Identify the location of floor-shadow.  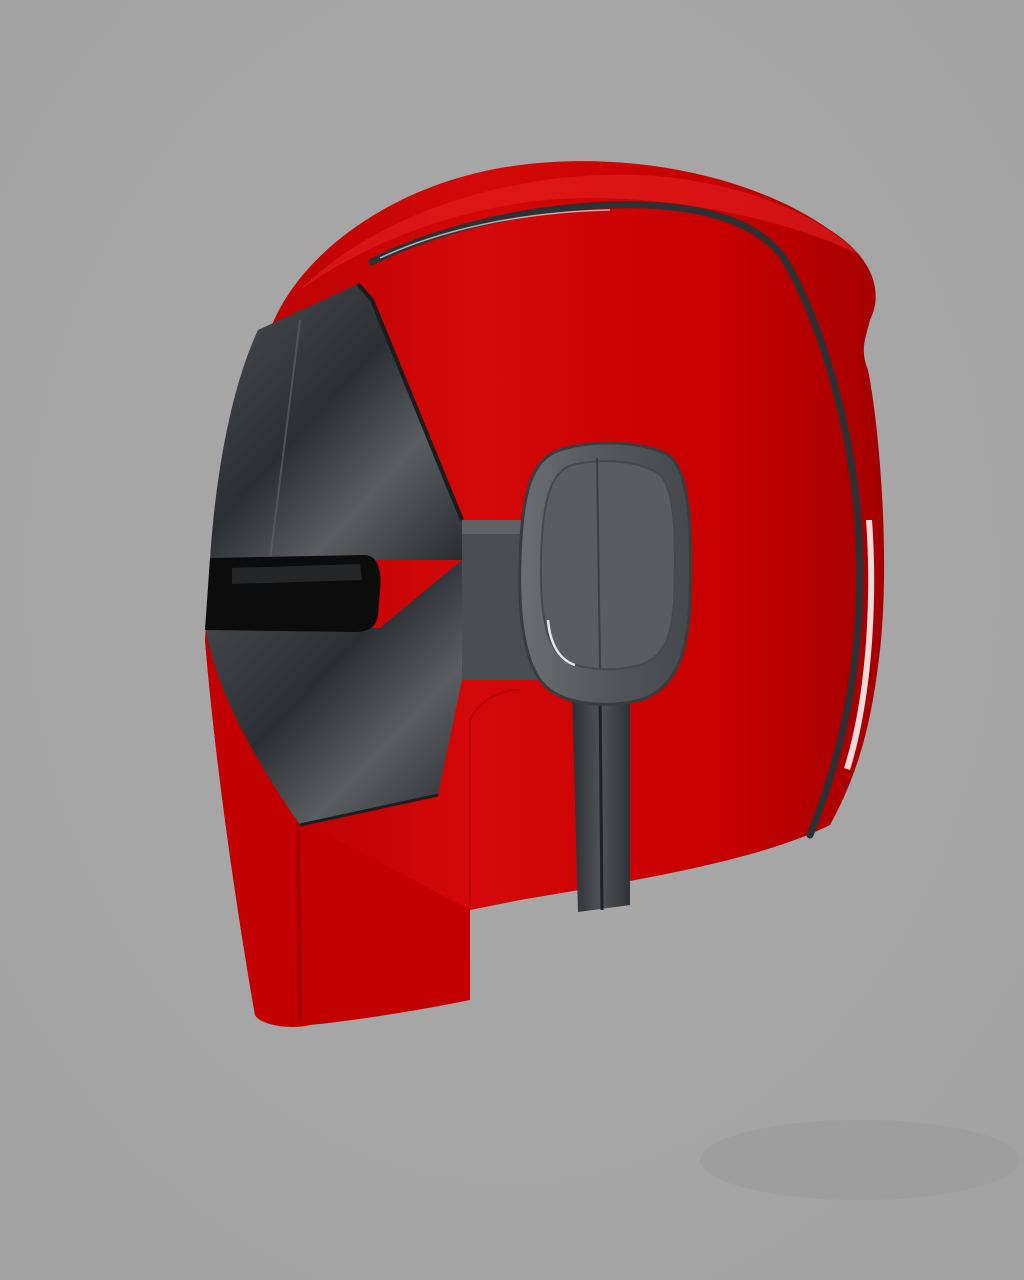
(860, 1160).